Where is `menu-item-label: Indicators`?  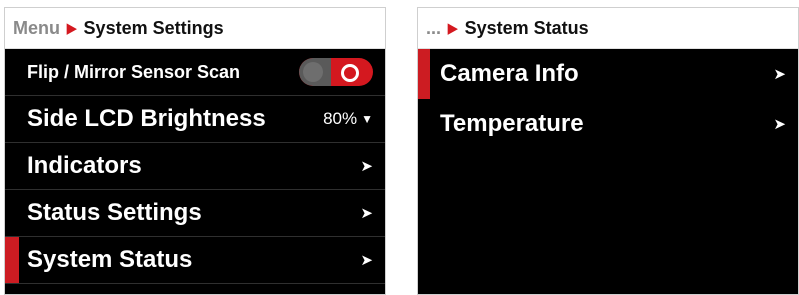
menu-item-label: Indicators is located at coordinates (84, 165).